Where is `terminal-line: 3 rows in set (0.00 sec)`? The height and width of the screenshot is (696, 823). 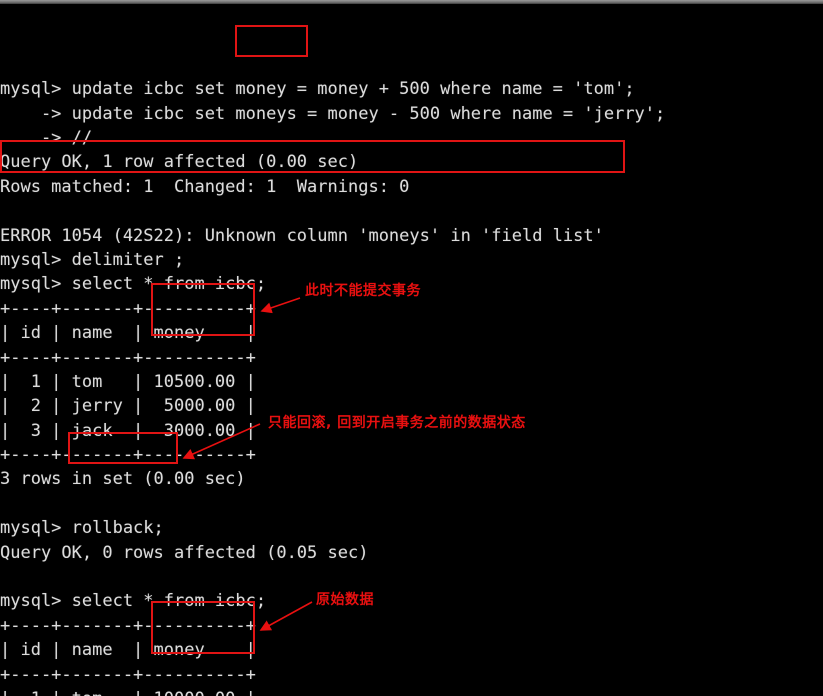 terminal-line: 3 rows in set (0.00 sec) is located at coordinates (123, 479).